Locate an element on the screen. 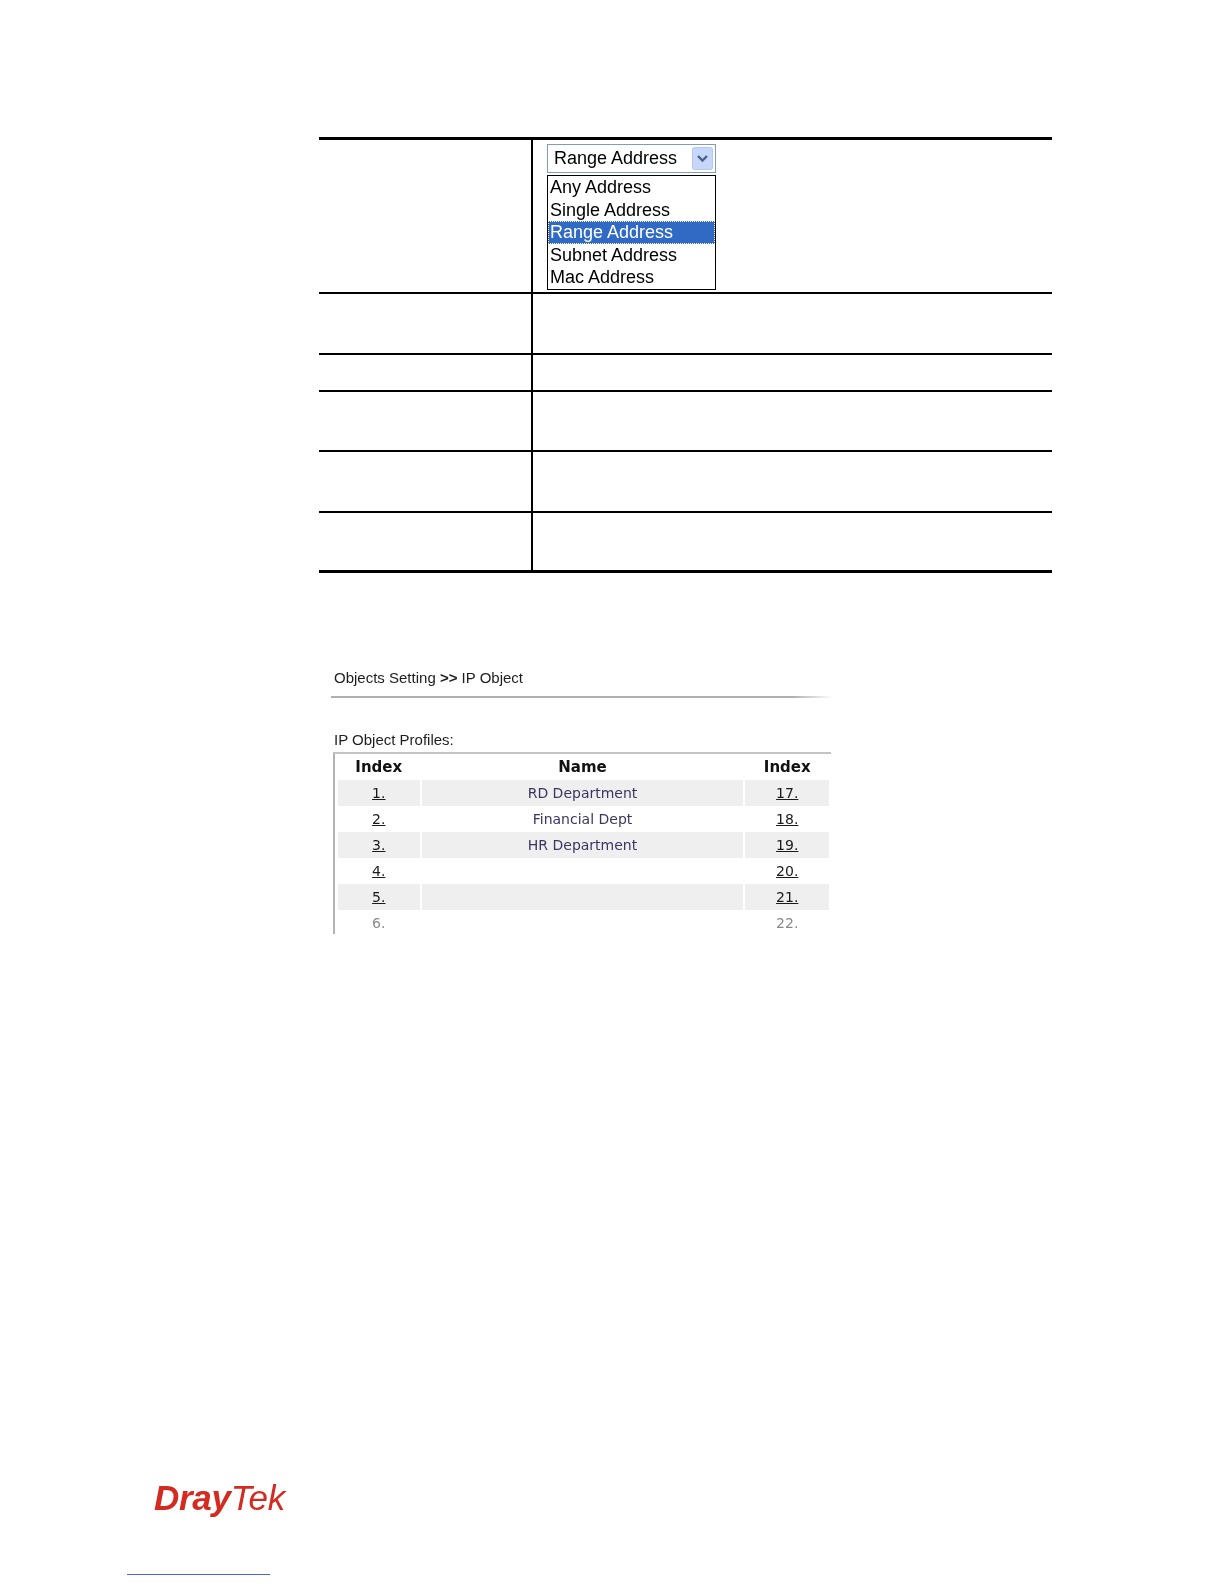 The height and width of the screenshot is (1584, 1224). dropdown-option: Subnet Address is located at coordinates (631, 255).